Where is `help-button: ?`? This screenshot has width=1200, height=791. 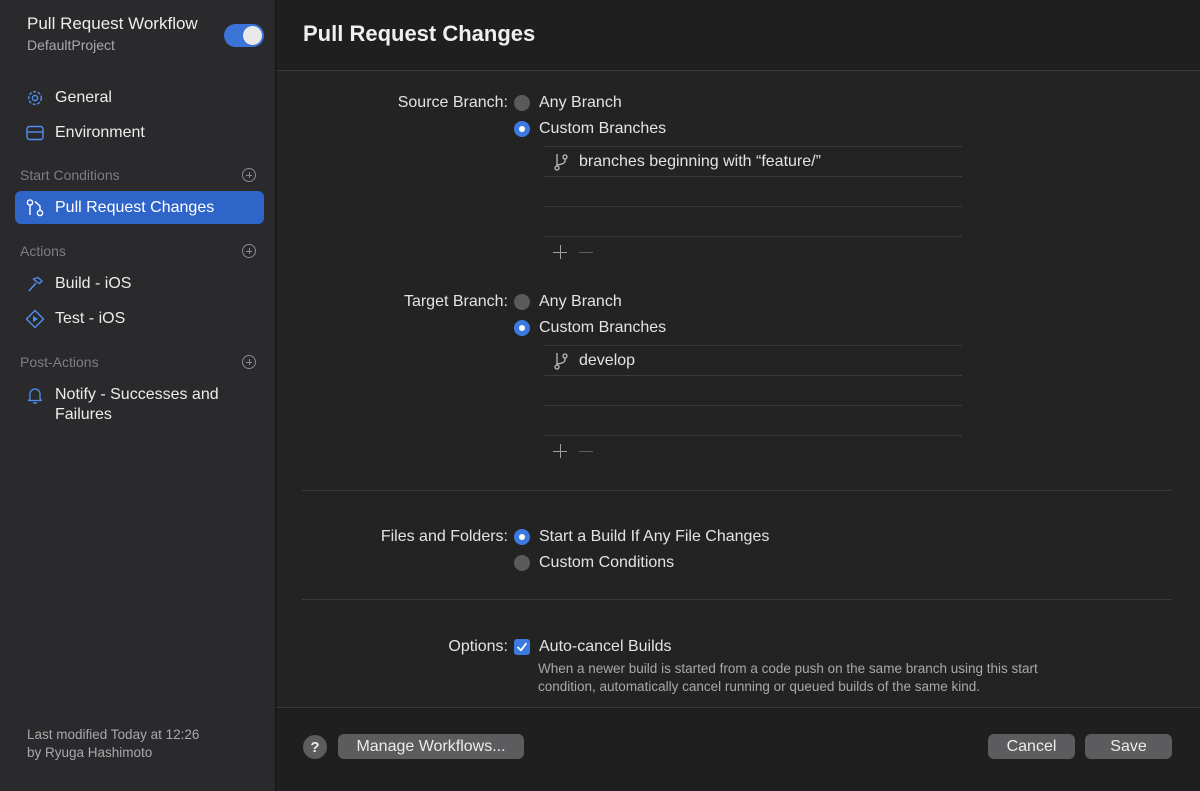
help-button: ? is located at coordinates (315, 747).